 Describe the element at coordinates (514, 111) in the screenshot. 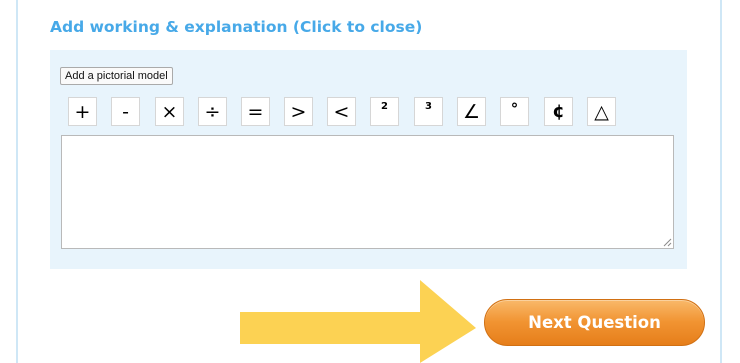

I see `degree-button: °` at that location.